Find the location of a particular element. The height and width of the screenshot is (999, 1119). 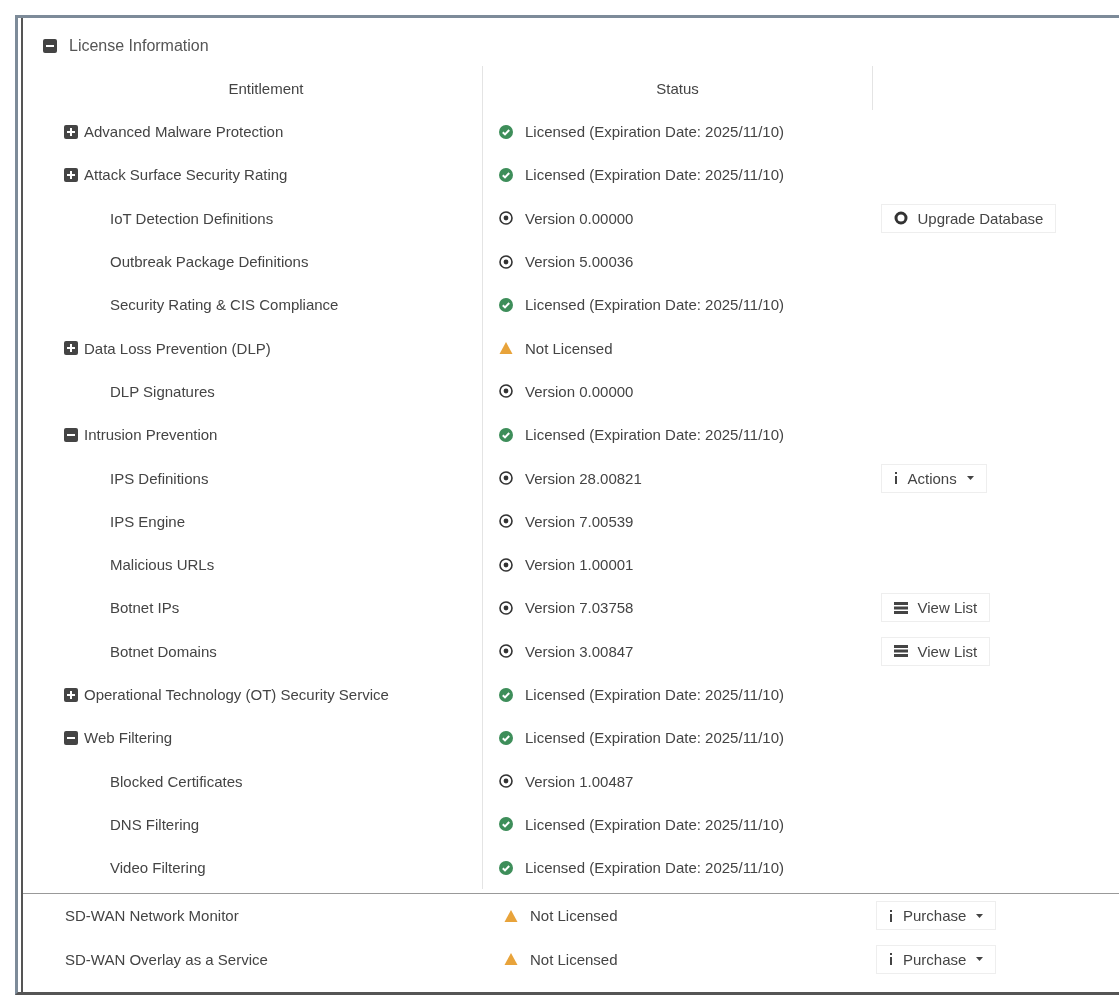

status-text: Version 7.00539 is located at coordinates (579, 521).